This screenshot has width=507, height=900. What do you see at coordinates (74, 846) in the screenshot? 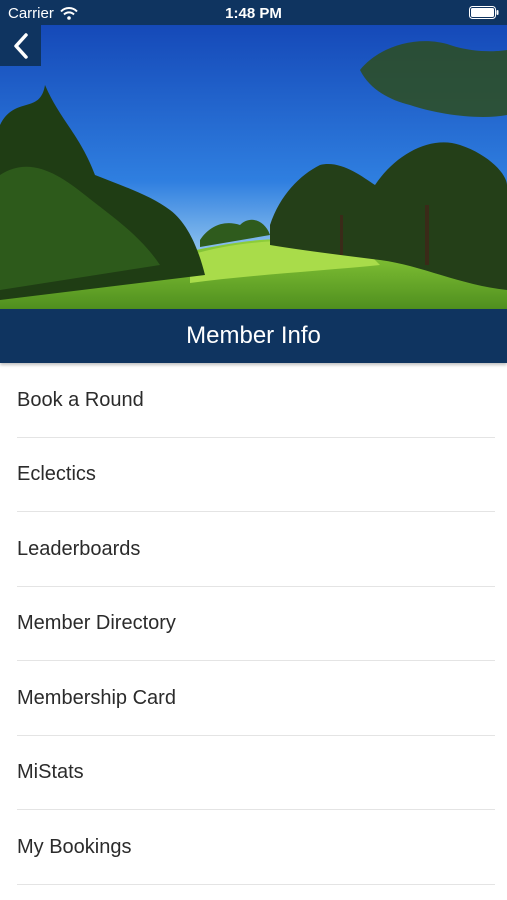
I see `menu-item-label: My Bookings` at bounding box center [74, 846].